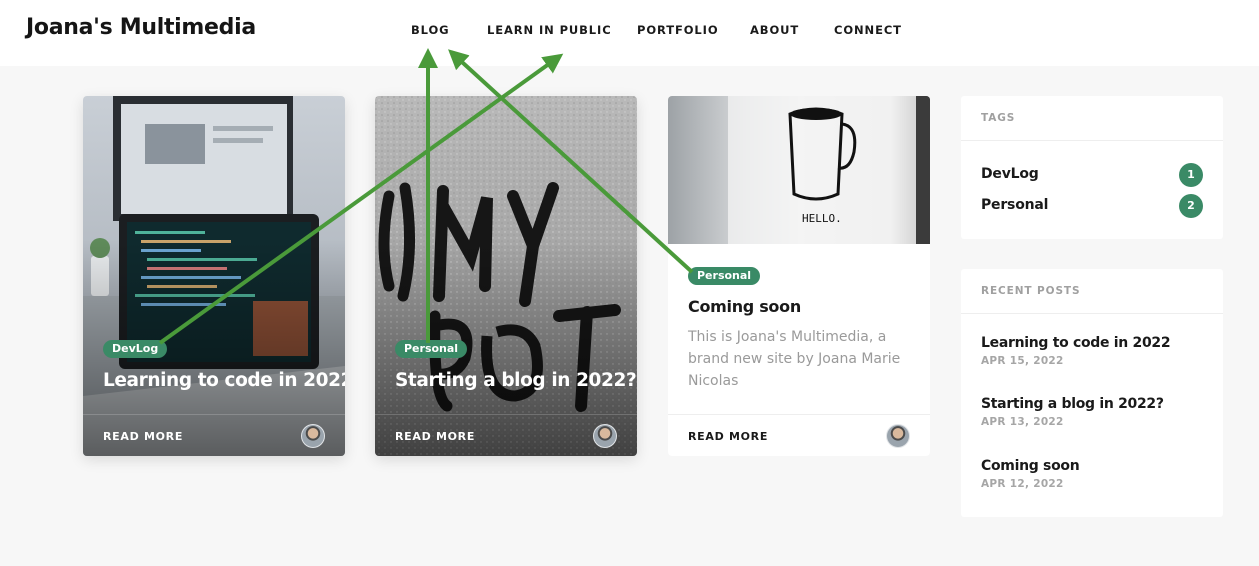 This screenshot has width=1259, height=566. What do you see at coordinates (678, 30) in the screenshot?
I see `nav-portfolio: PORTFOLIO` at bounding box center [678, 30].